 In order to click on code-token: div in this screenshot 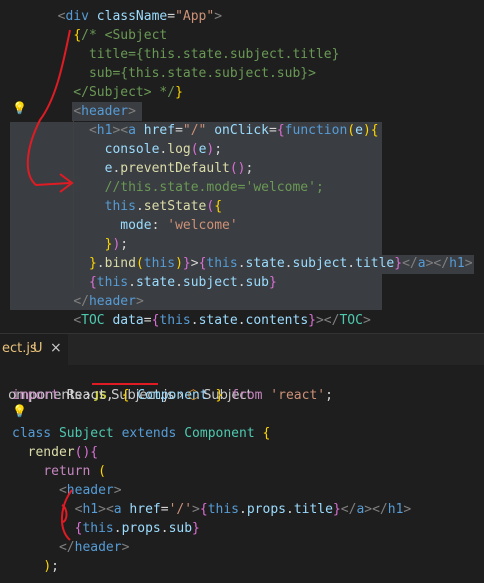, I will do `click(77, 16)`.